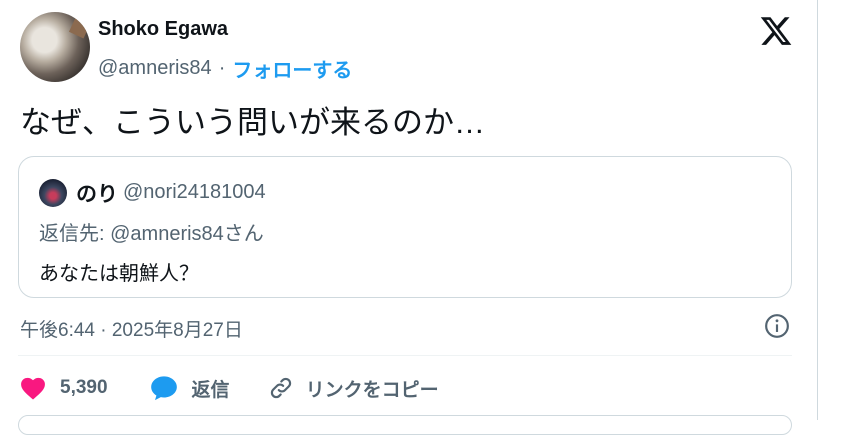 The height and width of the screenshot is (435, 843). I want to click on like-count: 5,390, so click(84, 387).